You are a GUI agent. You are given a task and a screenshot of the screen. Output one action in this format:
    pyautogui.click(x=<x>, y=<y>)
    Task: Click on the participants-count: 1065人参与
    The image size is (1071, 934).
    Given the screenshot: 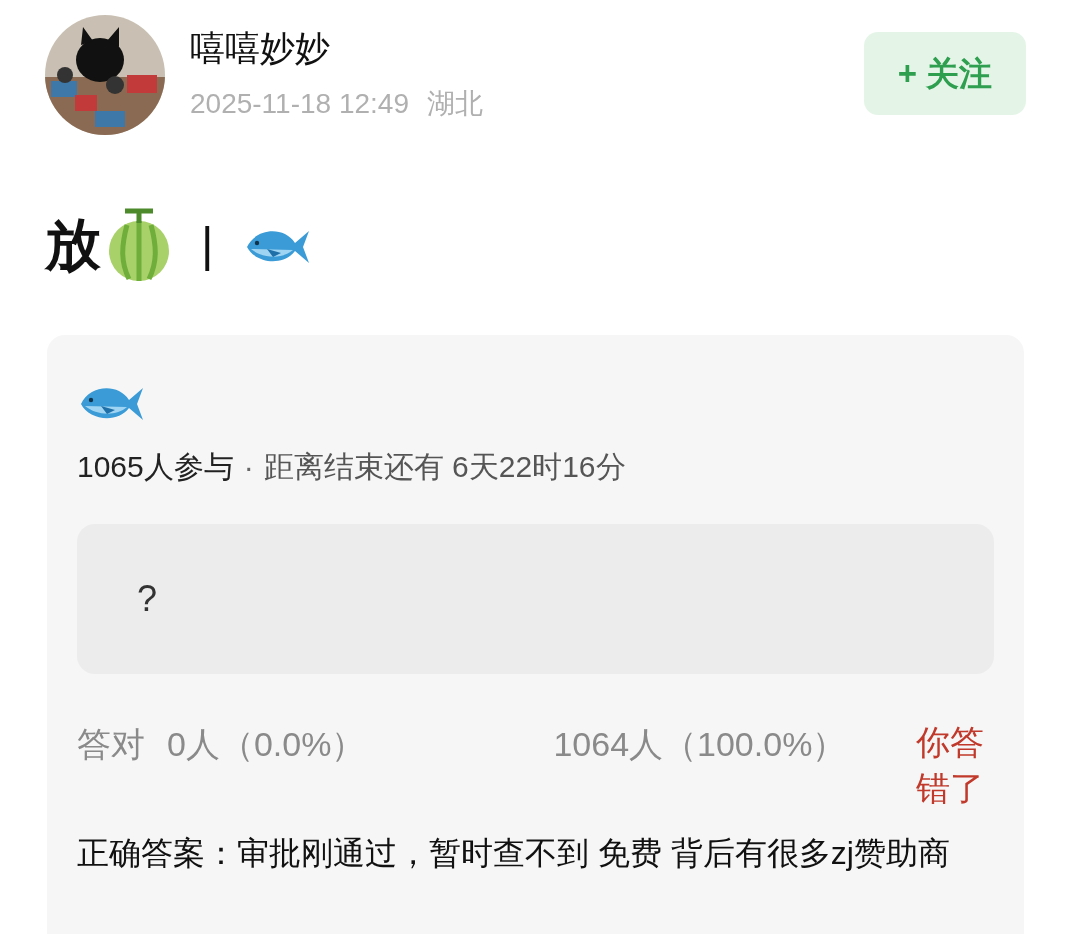 What is the action you would take?
    pyautogui.click(x=155, y=467)
    